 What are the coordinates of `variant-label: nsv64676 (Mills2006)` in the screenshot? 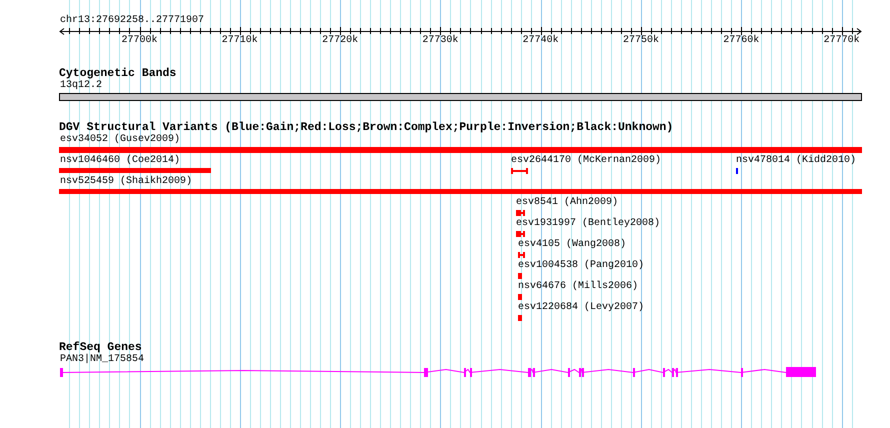 It's located at (578, 287).